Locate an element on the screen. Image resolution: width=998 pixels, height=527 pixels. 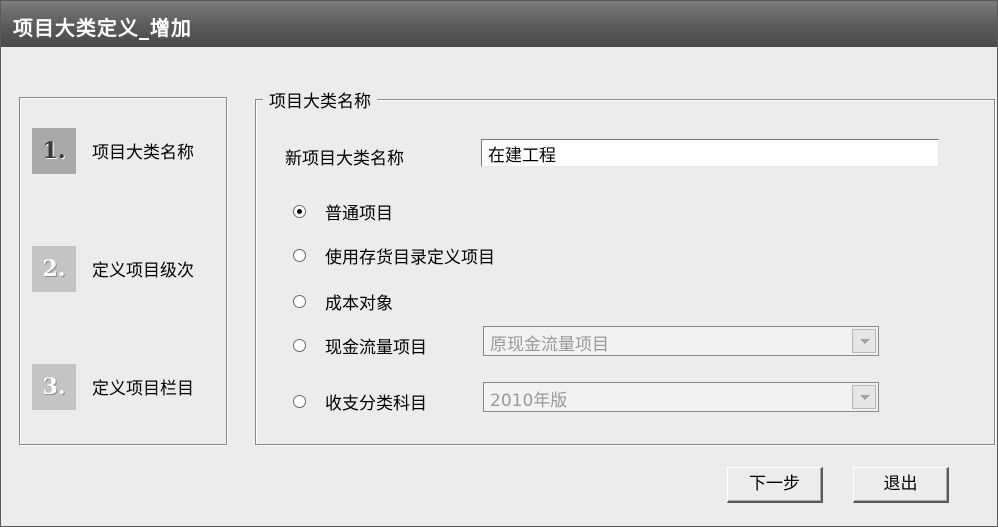
option-cash-flow-project-label: 现金流量项目 is located at coordinates (376, 348).